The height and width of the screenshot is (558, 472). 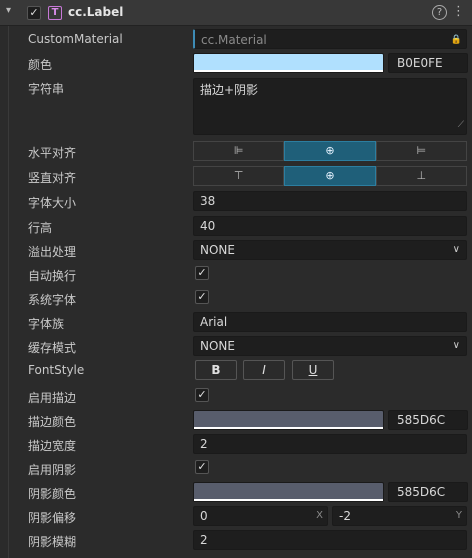 What do you see at coordinates (40, 228) in the screenshot?
I see `line-height-label: 行高` at bounding box center [40, 228].